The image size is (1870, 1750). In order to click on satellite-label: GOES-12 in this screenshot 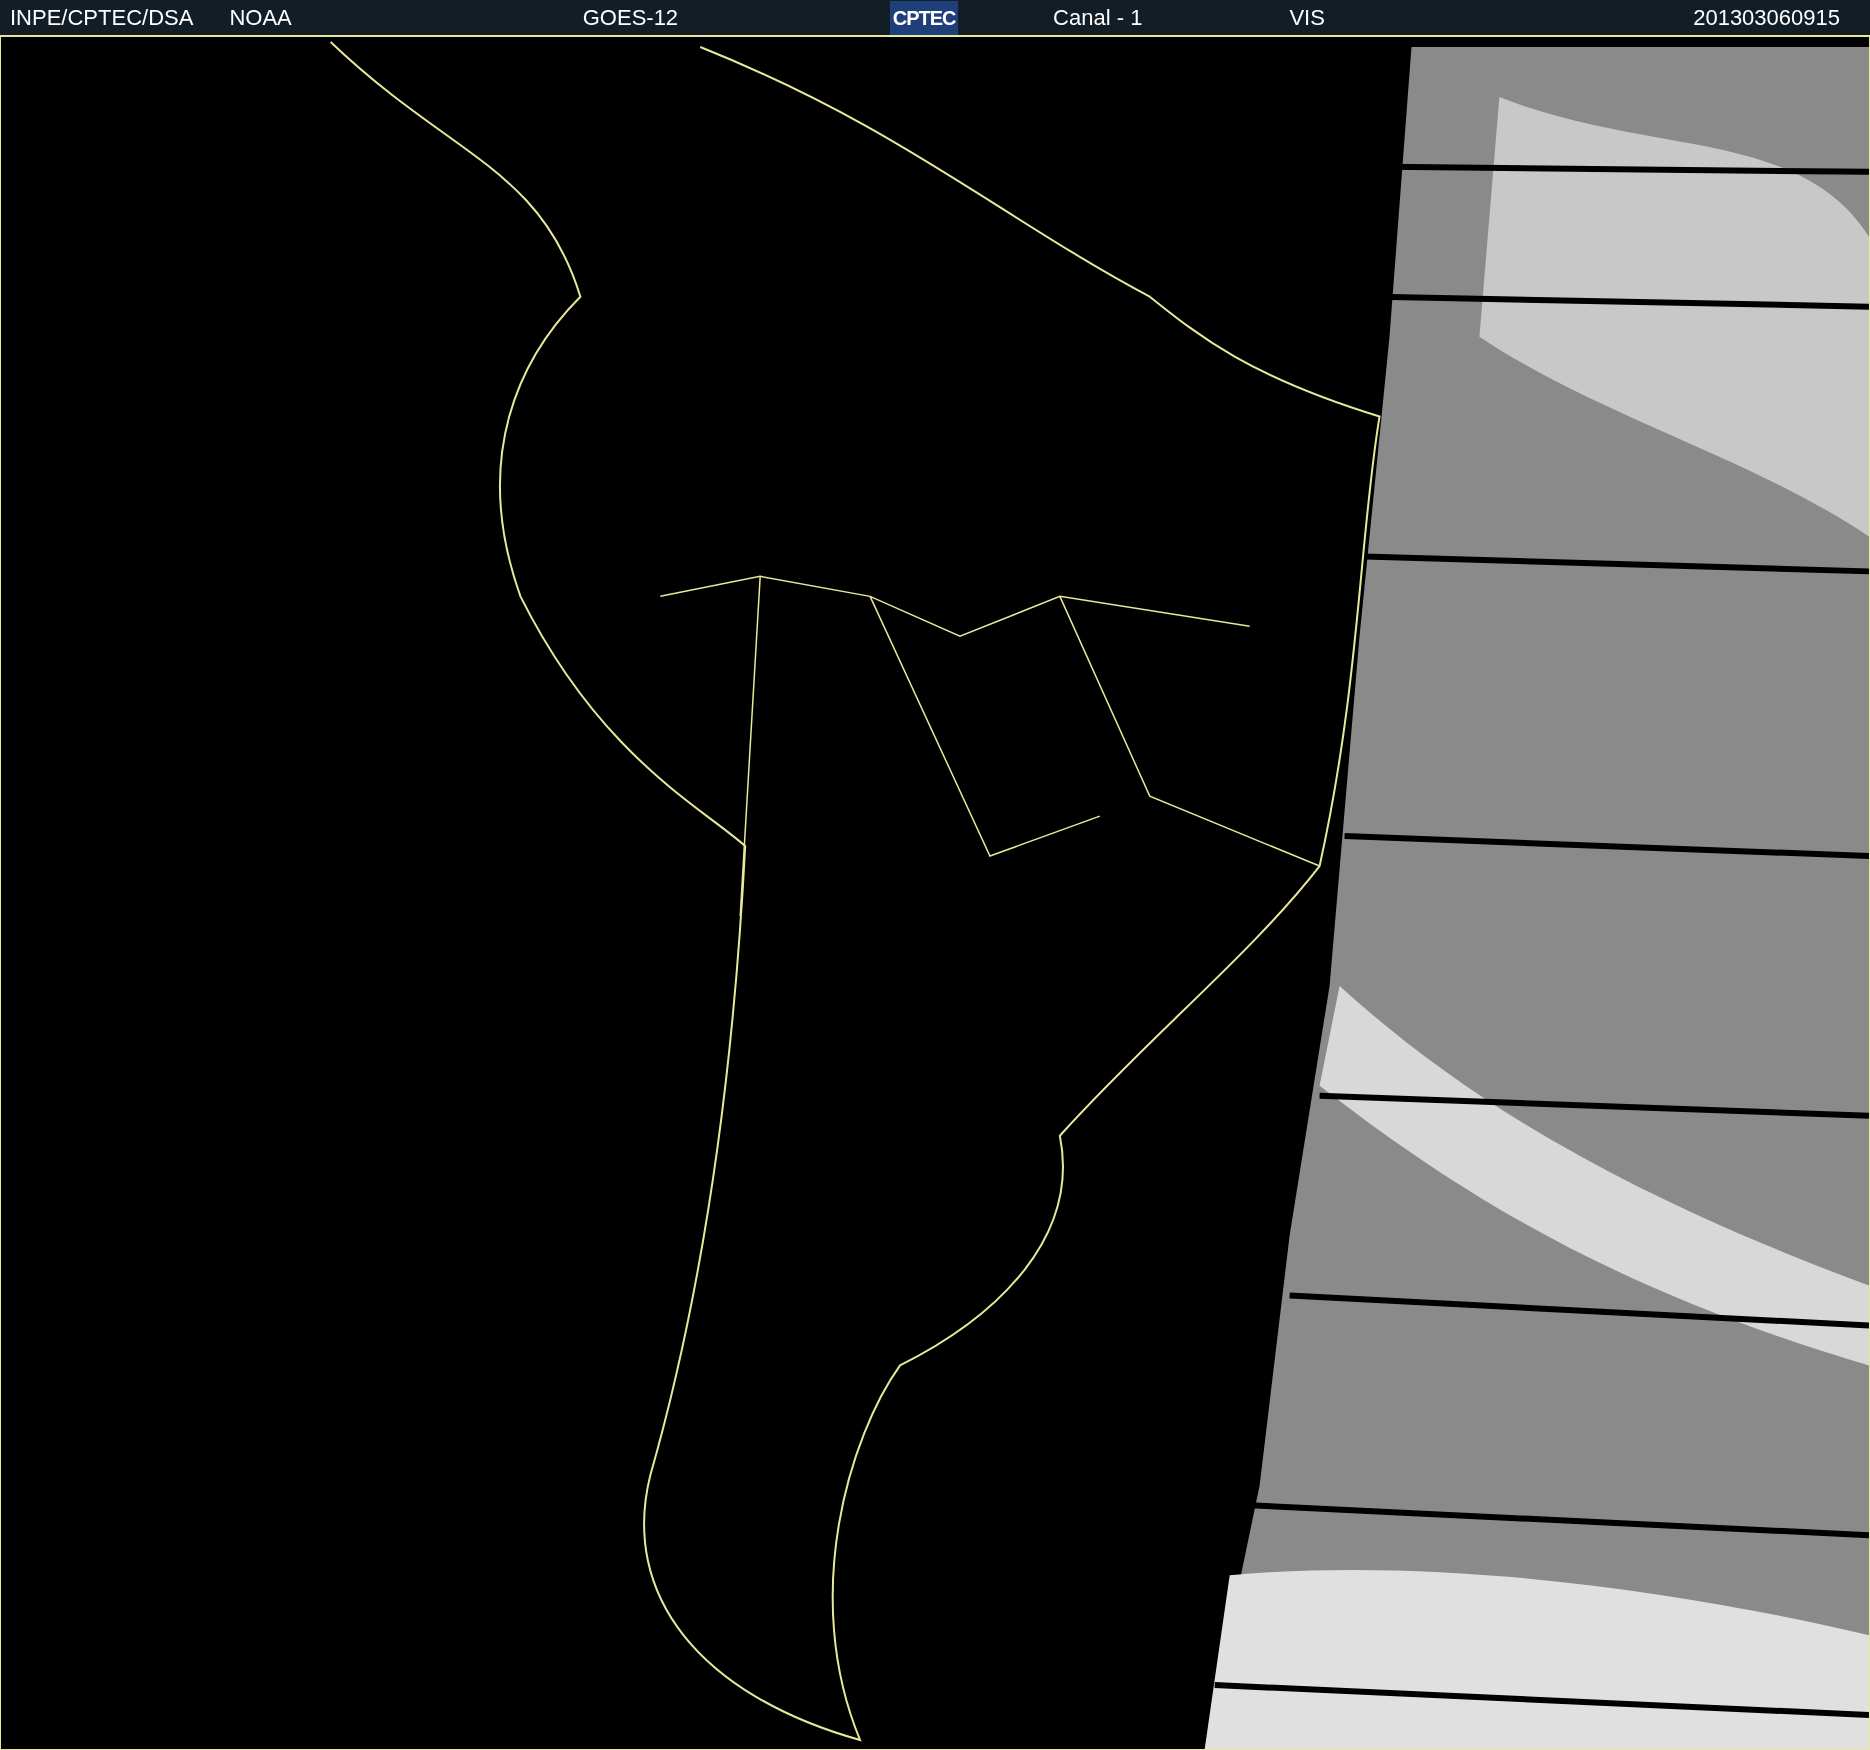, I will do `click(630, 17)`.